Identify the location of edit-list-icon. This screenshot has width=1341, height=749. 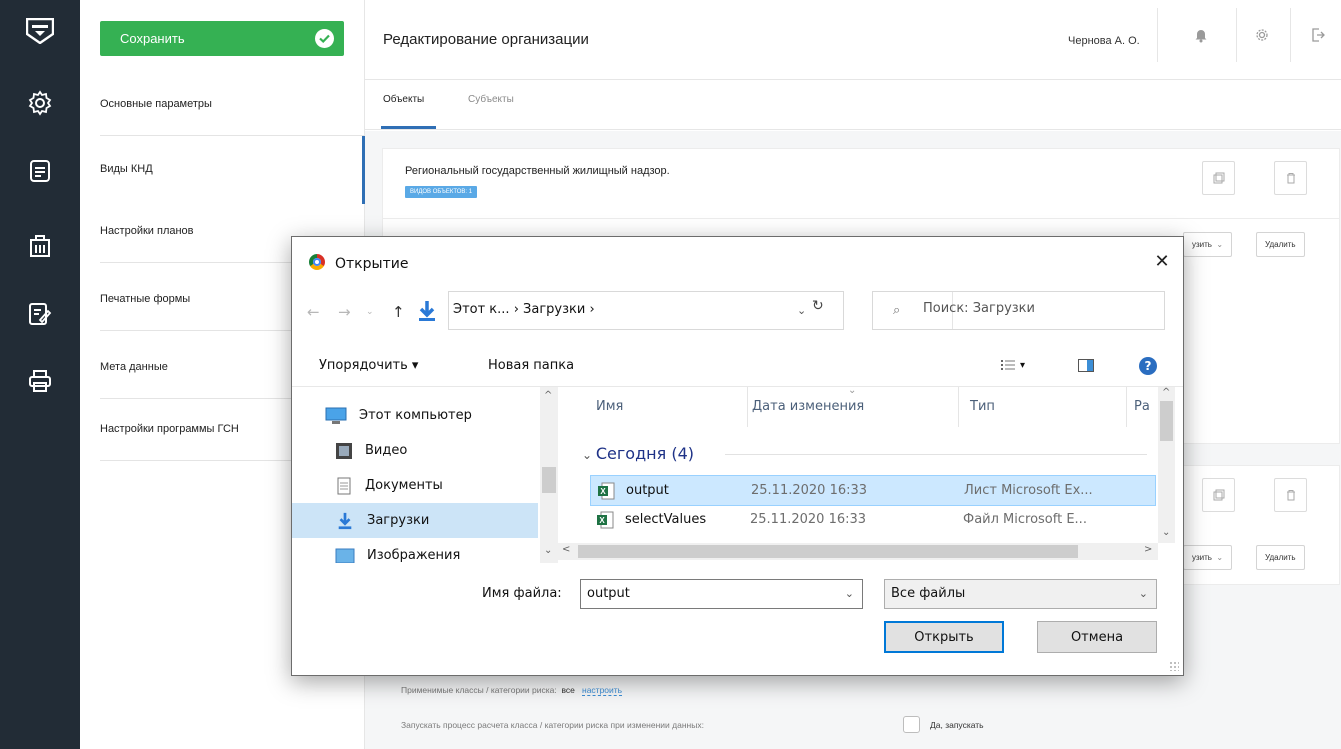
(40, 314).